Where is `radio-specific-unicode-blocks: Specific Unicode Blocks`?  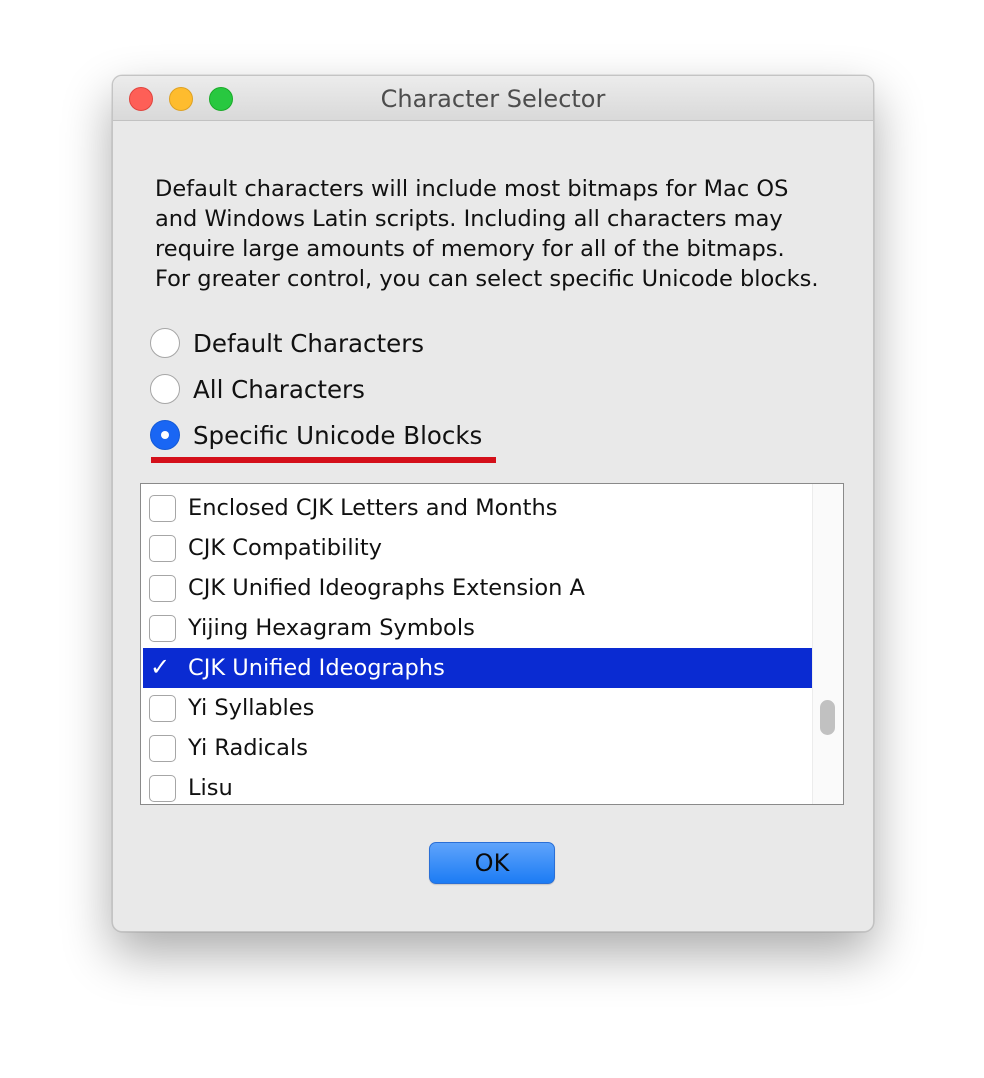 radio-specific-unicode-blocks: Specific Unicode Blocks is located at coordinates (316, 435).